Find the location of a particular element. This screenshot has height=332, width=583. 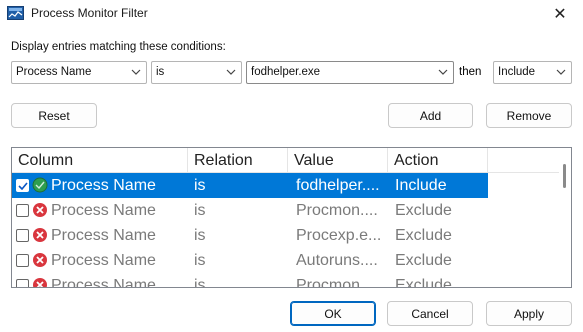

action-select: Include is located at coordinates (532, 72).